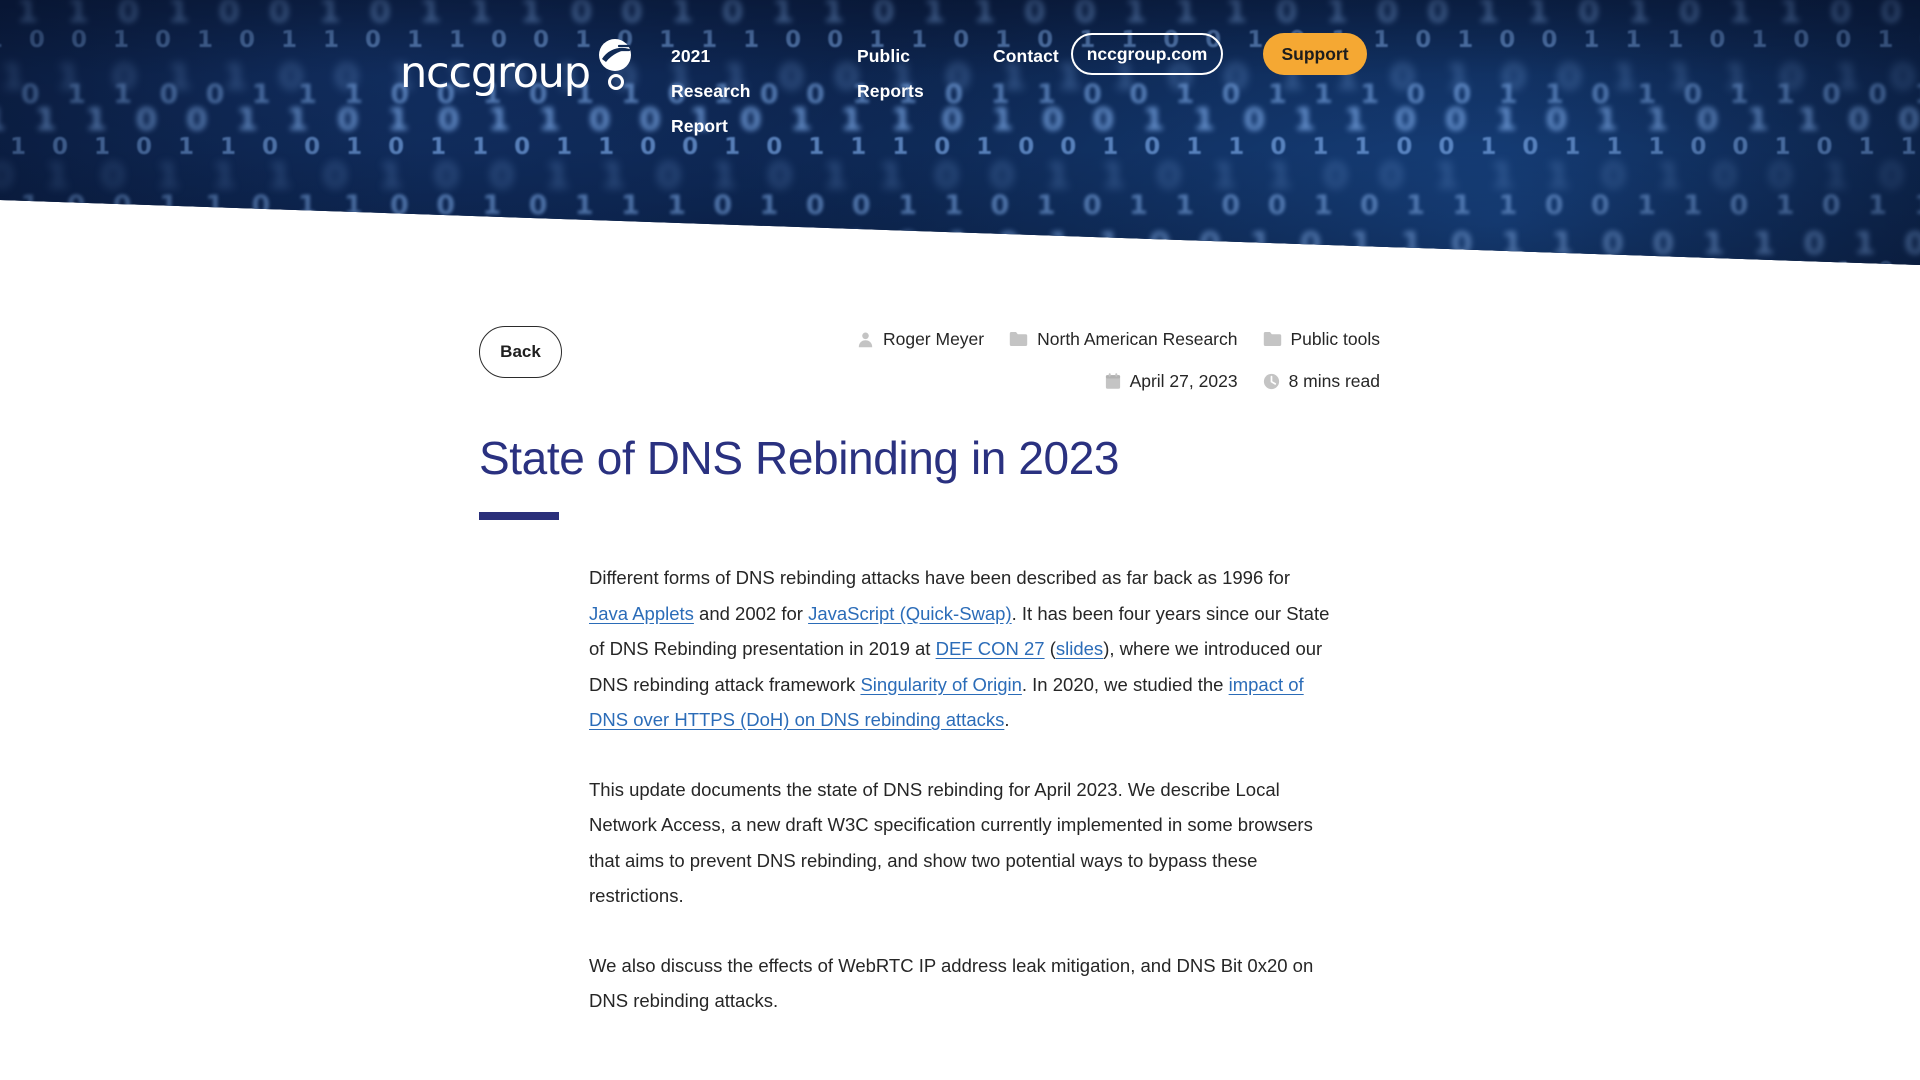 The height and width of the screenshot is (1080, 1920). Describe the element at coordinates (1334, 380) in the screenshot. I see `read-time: 8 mins read` at that location.